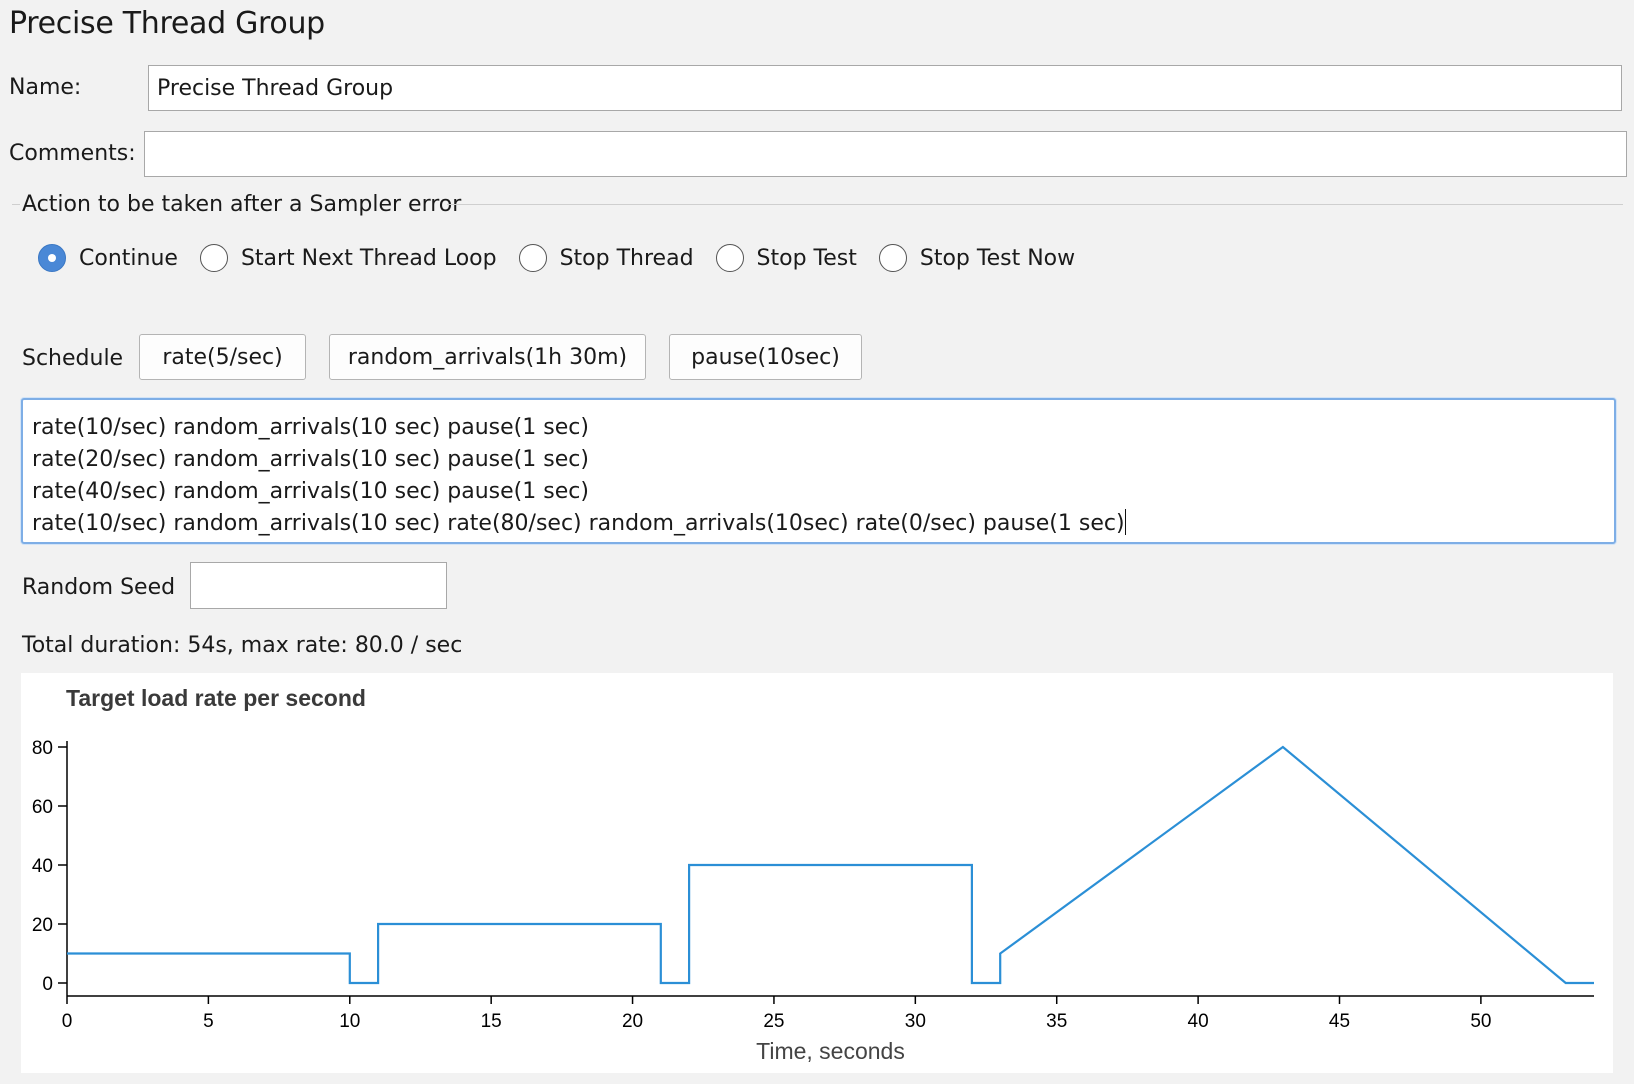 This screenshot has height=1084, width=1634. I want to click on radio-continue: Continue, so click(108, 258).